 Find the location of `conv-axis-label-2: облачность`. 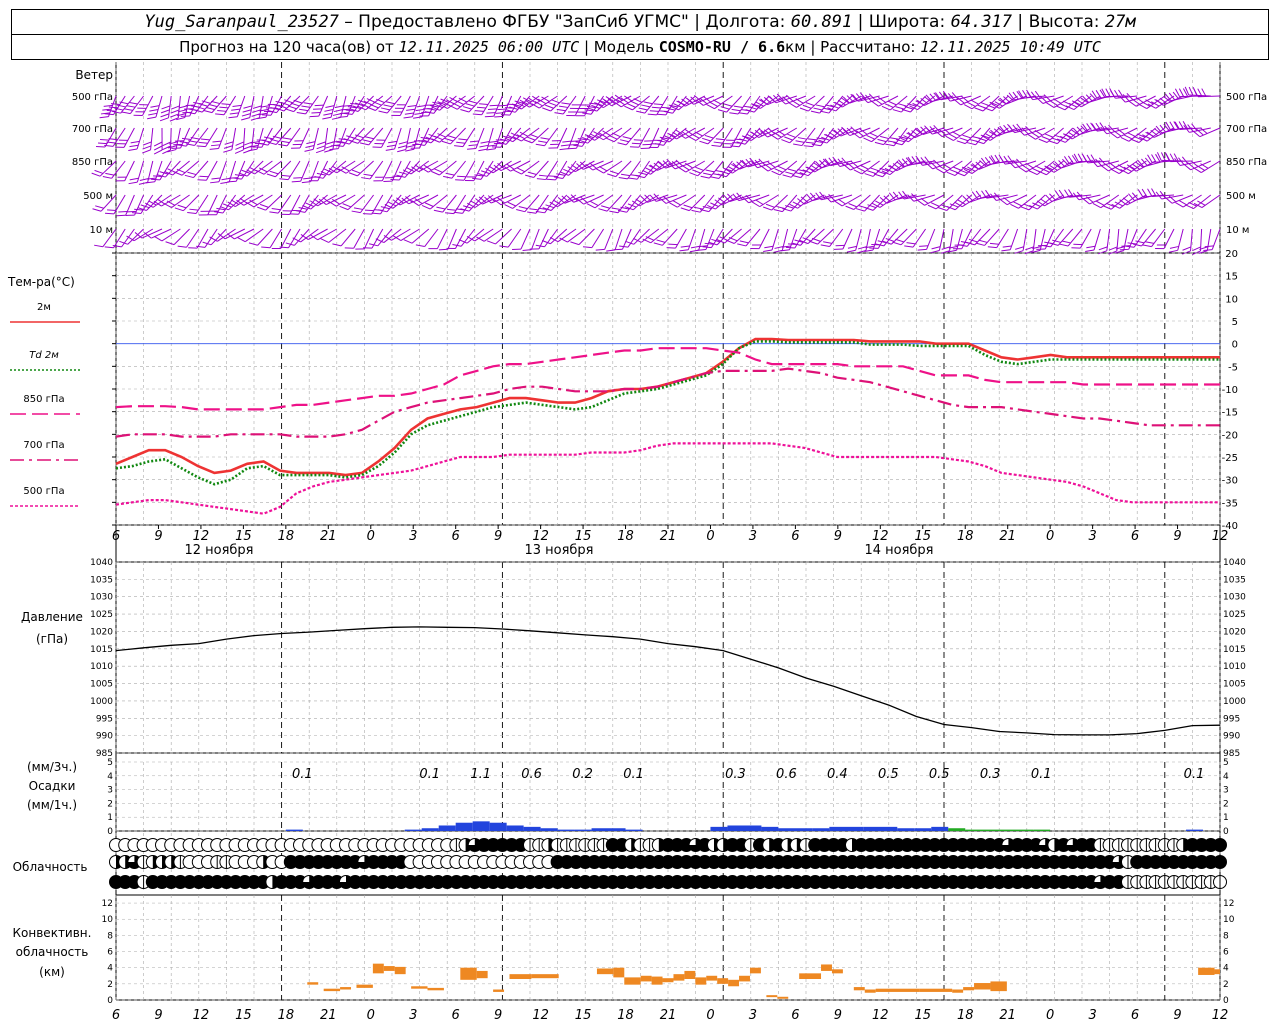

conv-axis-label-2: облачность is located at coordinates (52, 952).